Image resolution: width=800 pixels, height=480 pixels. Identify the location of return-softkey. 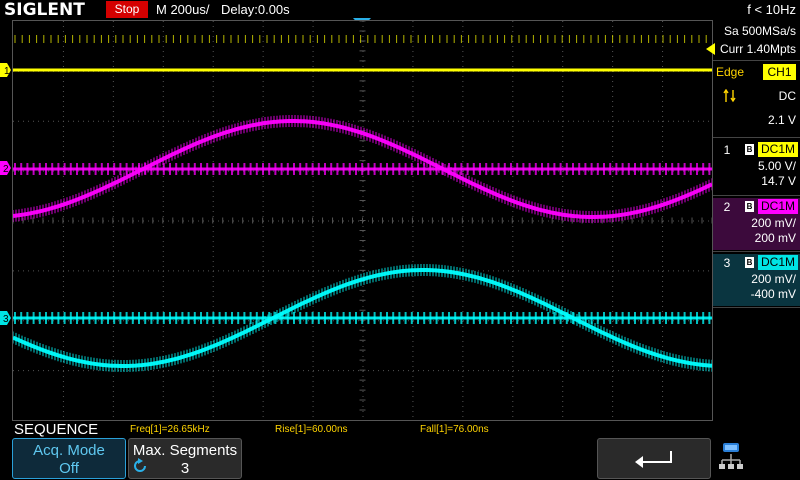
(654, 458).